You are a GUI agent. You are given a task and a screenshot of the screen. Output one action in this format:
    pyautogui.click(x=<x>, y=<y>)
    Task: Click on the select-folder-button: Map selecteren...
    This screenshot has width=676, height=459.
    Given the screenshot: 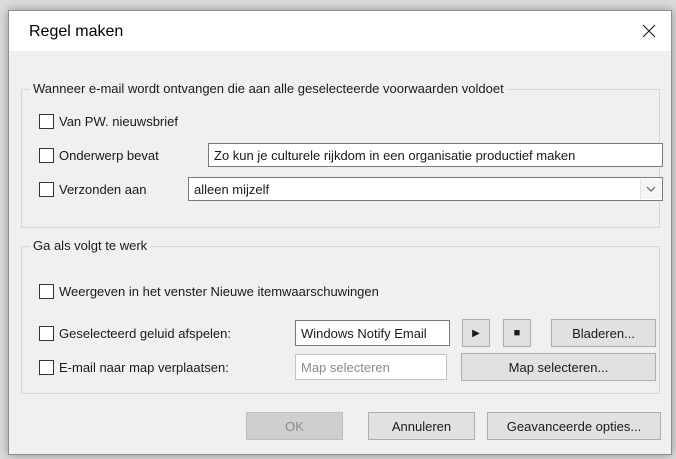 What is the action you would take?
    pyautogui.click(x=558, y=367)
    